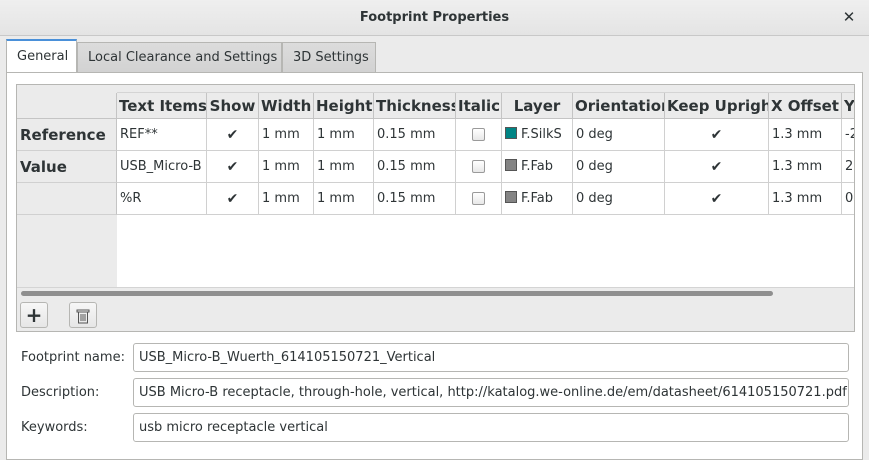 The image size is (869, 460). I want to click on row-header-reference: Reference, so click(67, 135).